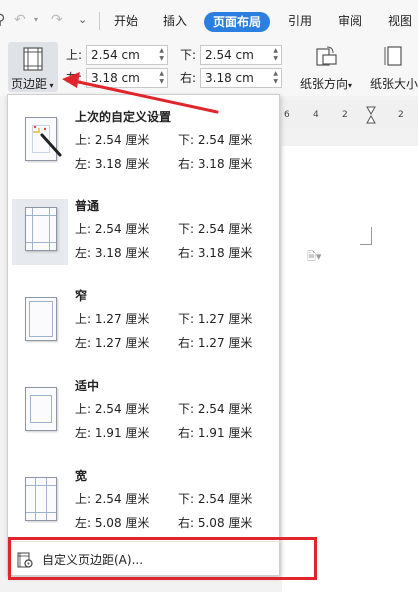 This screenshot has width=418, height=592. Describe the element at coordinates (215, 523) in the screenshot. I see `preset-right-value: 右: 5.08 厘米` at that location.